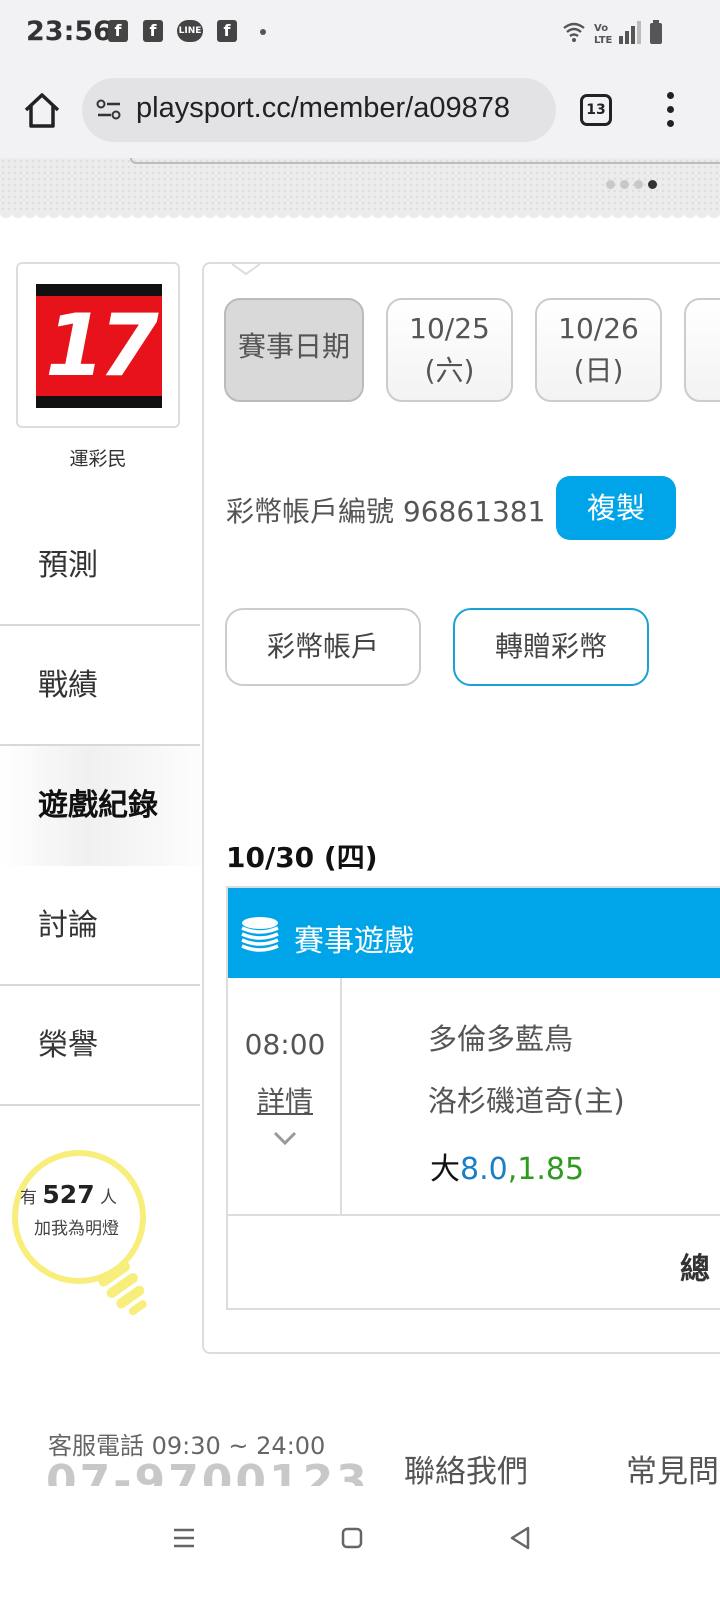  Describe the element at coordinates (671, 112) in the screenshot. I see `browser-menu-icon` at that location.